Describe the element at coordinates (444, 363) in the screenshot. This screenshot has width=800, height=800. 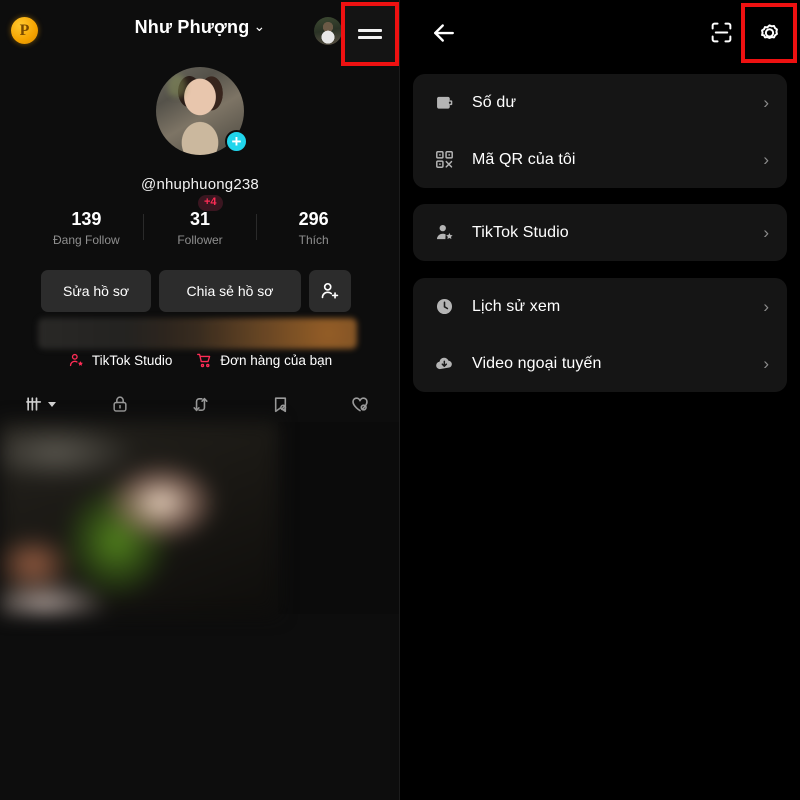
I see `cloud-download-icon` at that location.